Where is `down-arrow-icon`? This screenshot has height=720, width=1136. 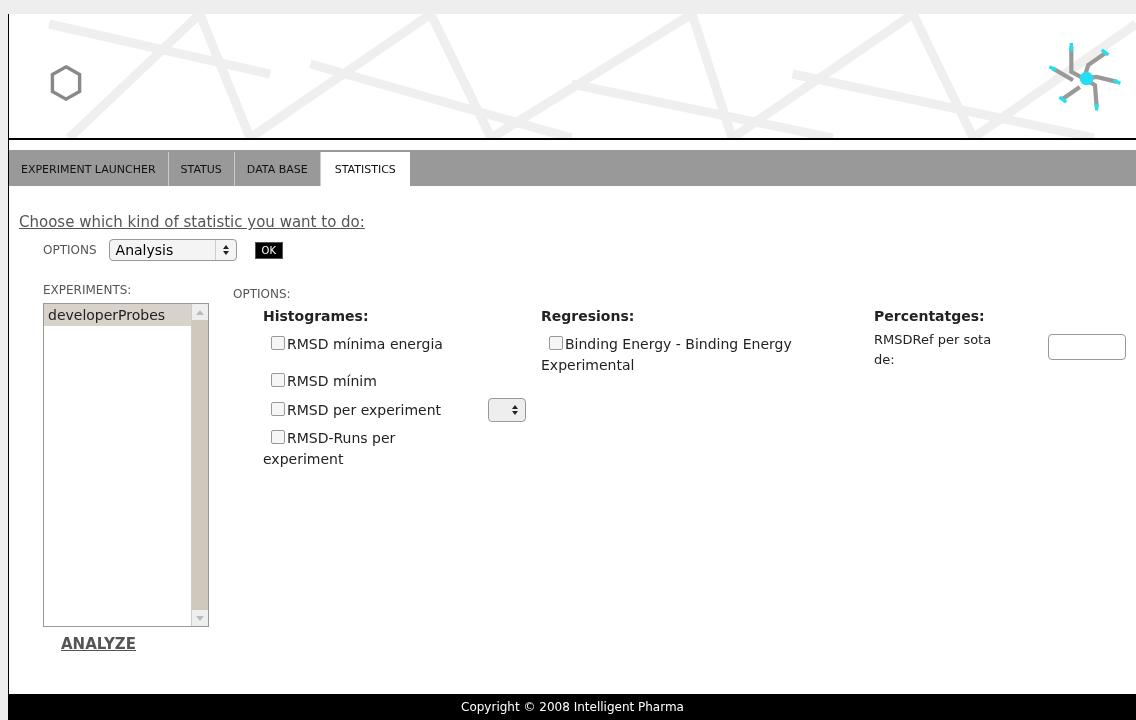 down-arrow-icon is located at coordinates (200, 618).